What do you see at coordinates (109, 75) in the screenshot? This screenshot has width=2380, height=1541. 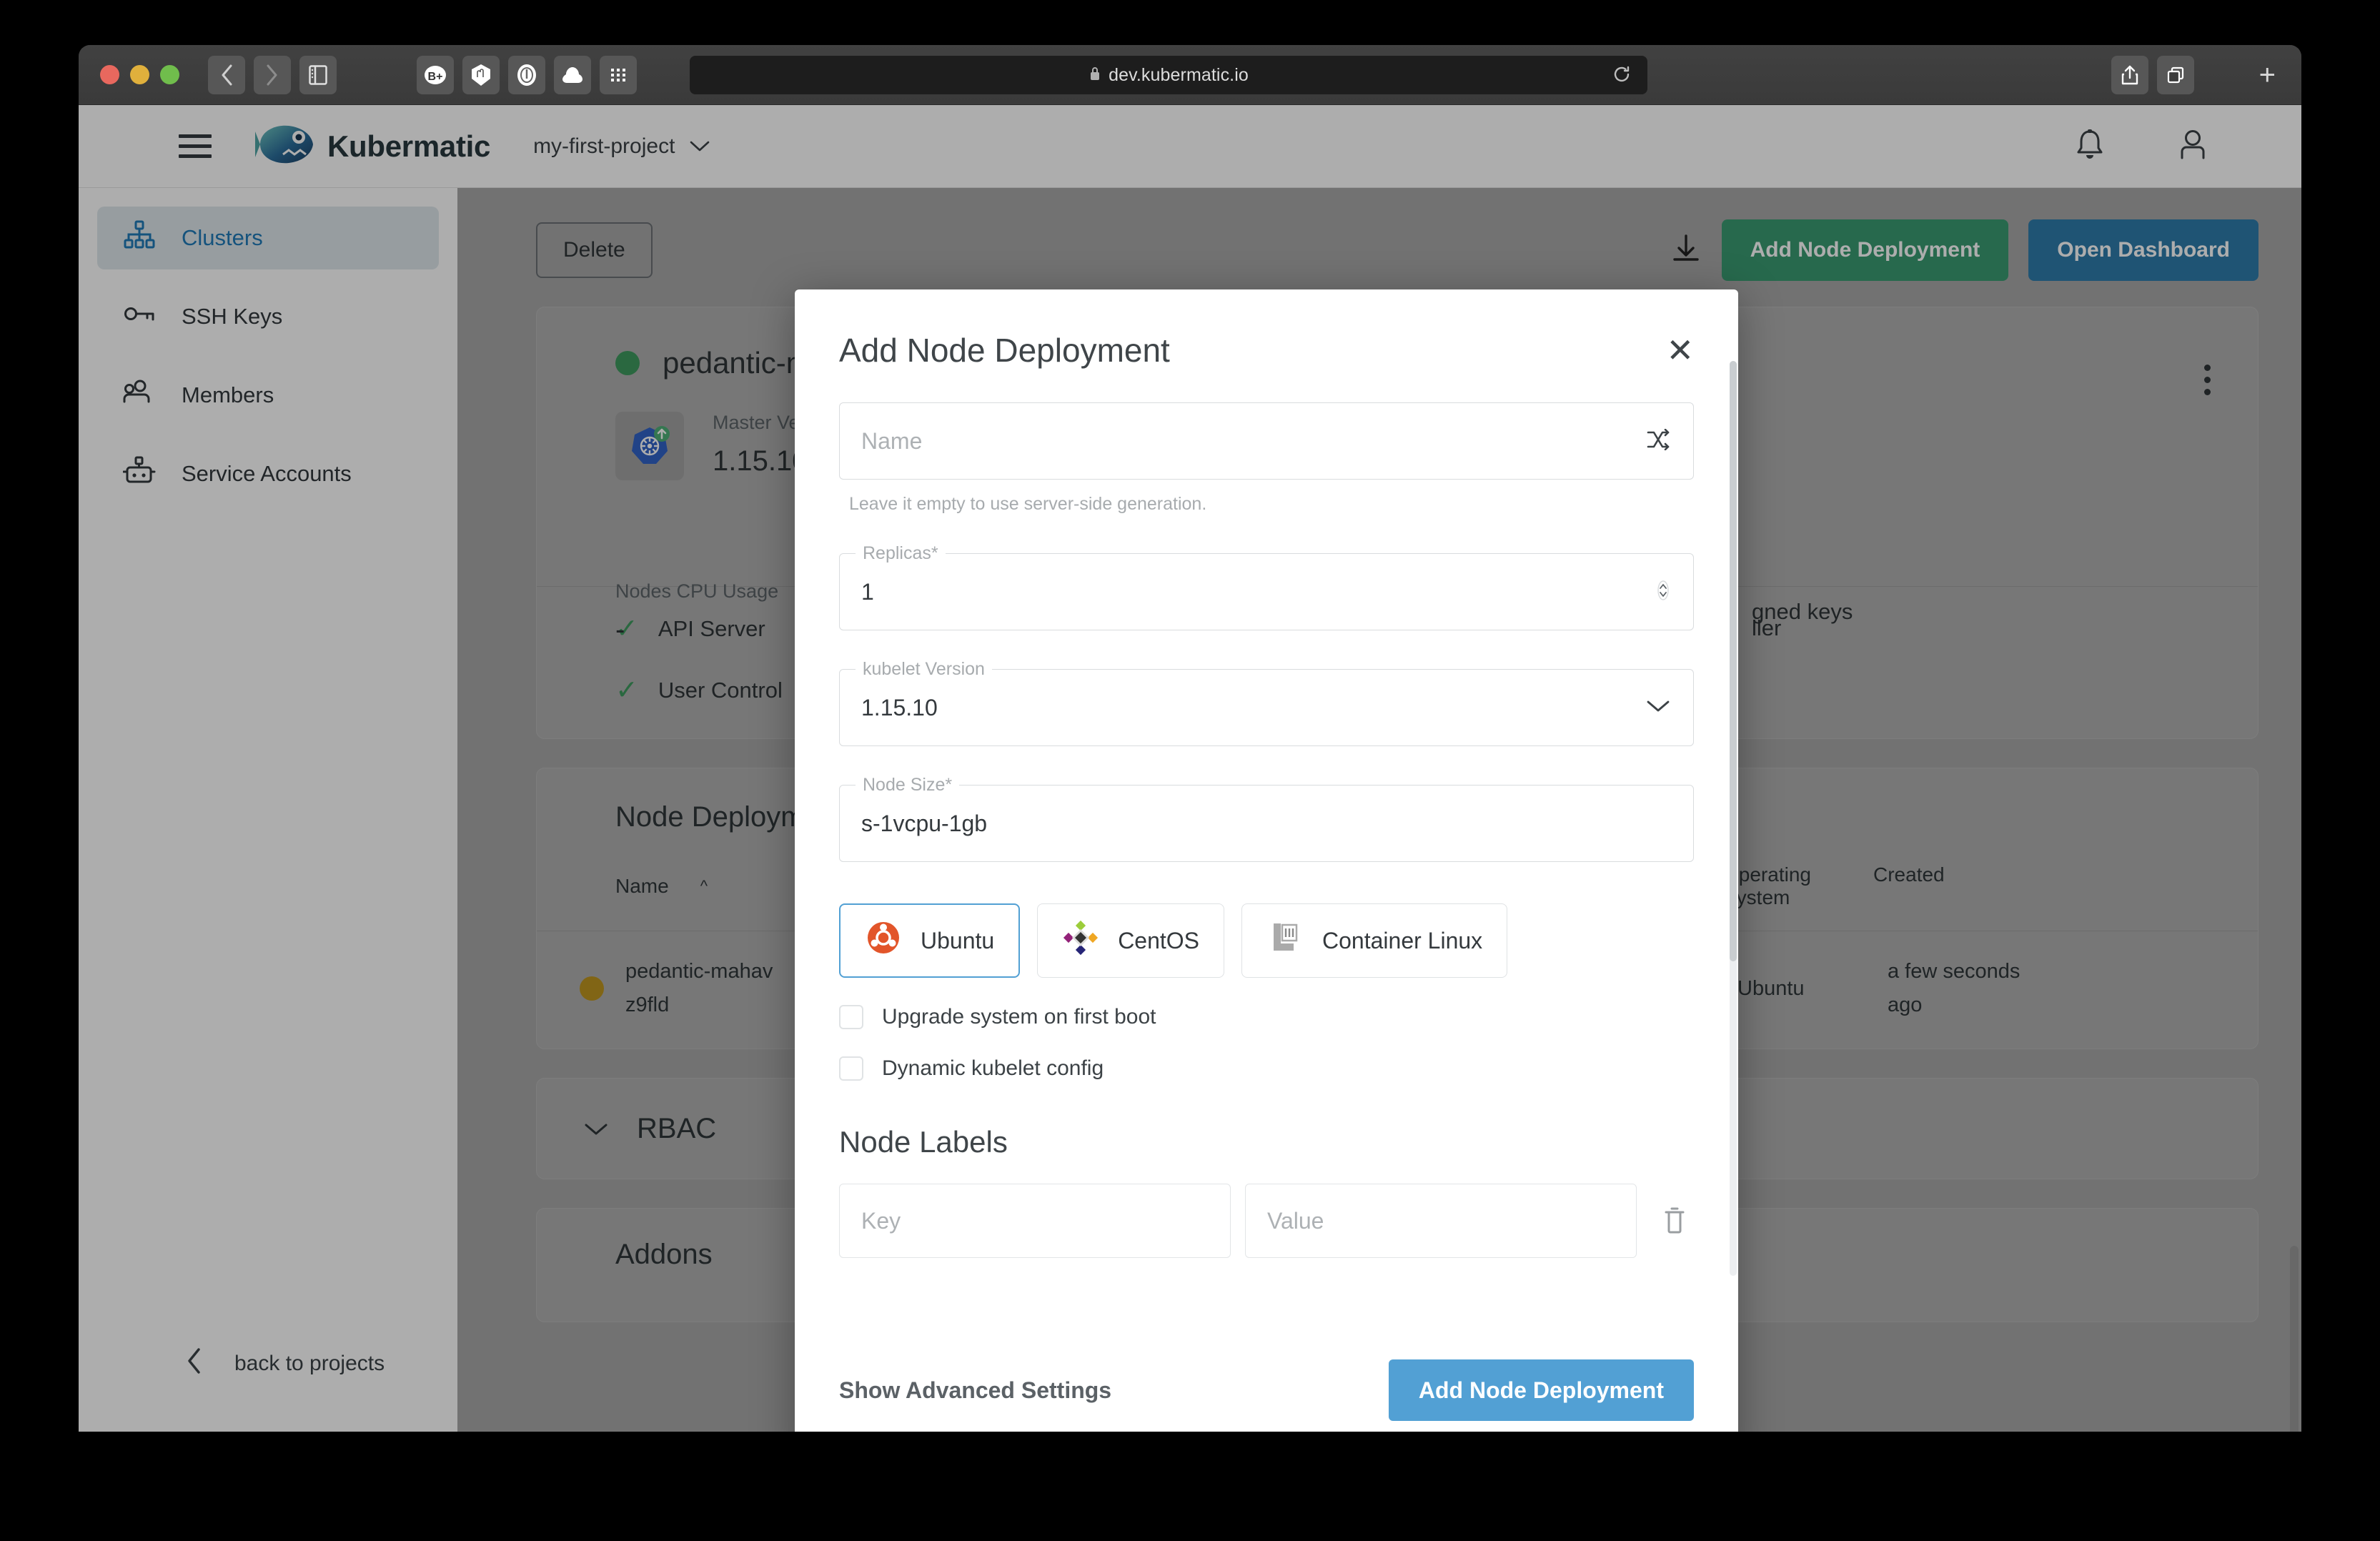 I see `close-window-button` at bounding box center [109, 75].